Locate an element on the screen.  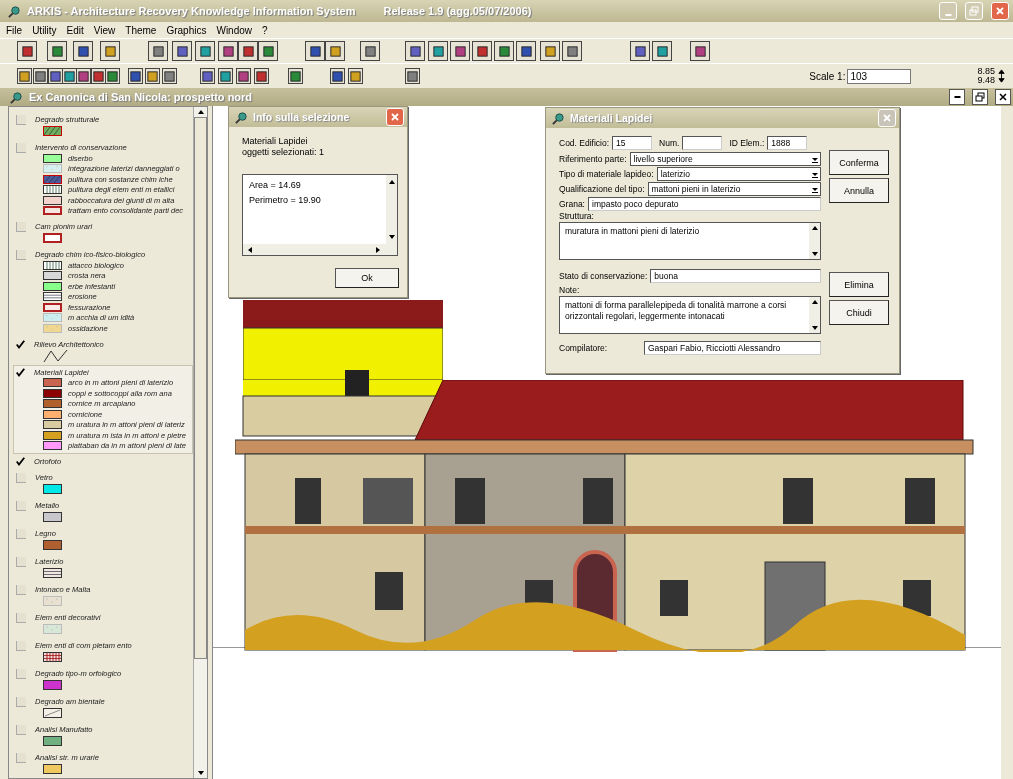
menu-item: File is located at coordinates (14, 30).